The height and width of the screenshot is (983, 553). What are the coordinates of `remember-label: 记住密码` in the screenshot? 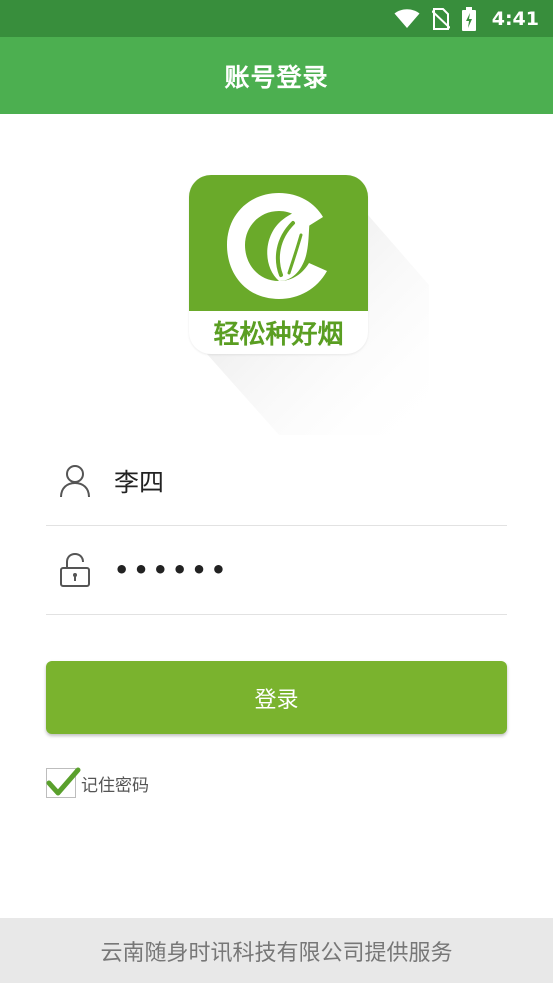 It's located at (115, 785).